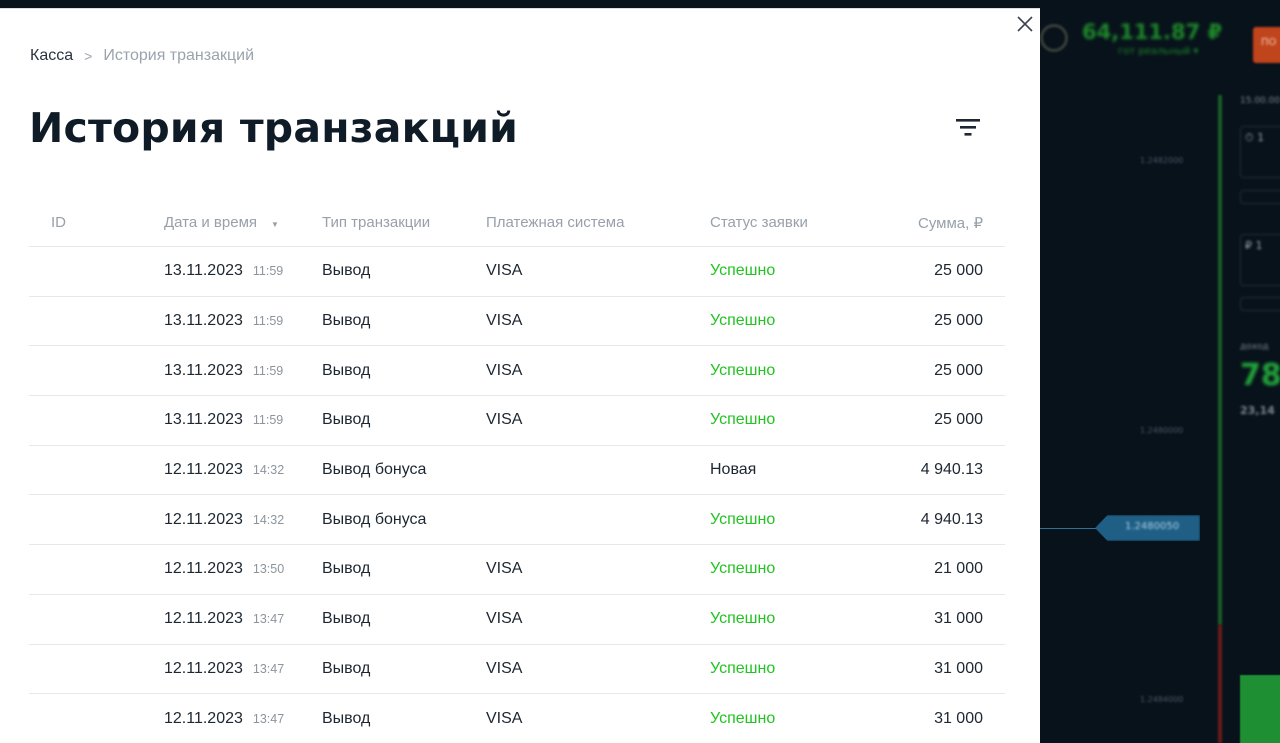 The width and height of the screenshot is (1280, 743). What do you see at coordinates (374, 470) in the screenshot?
I see `cell-type: Вывод бонуса` at bounding box center [374, 470].